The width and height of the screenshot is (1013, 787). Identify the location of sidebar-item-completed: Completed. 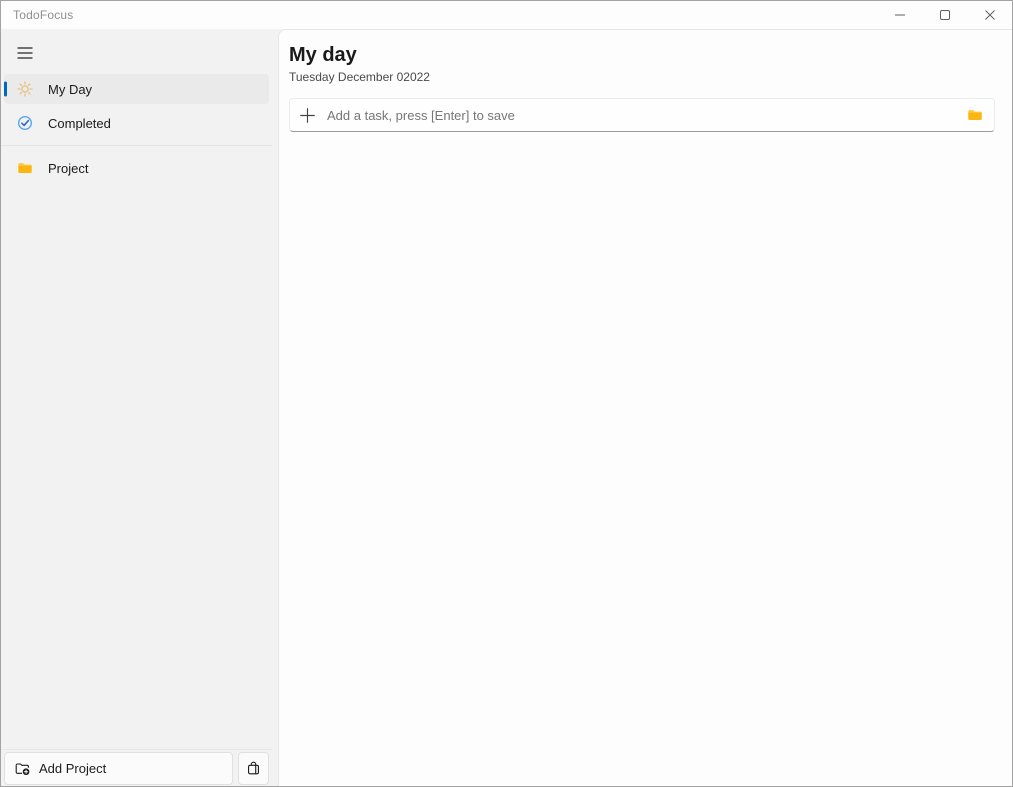
(136, 123).